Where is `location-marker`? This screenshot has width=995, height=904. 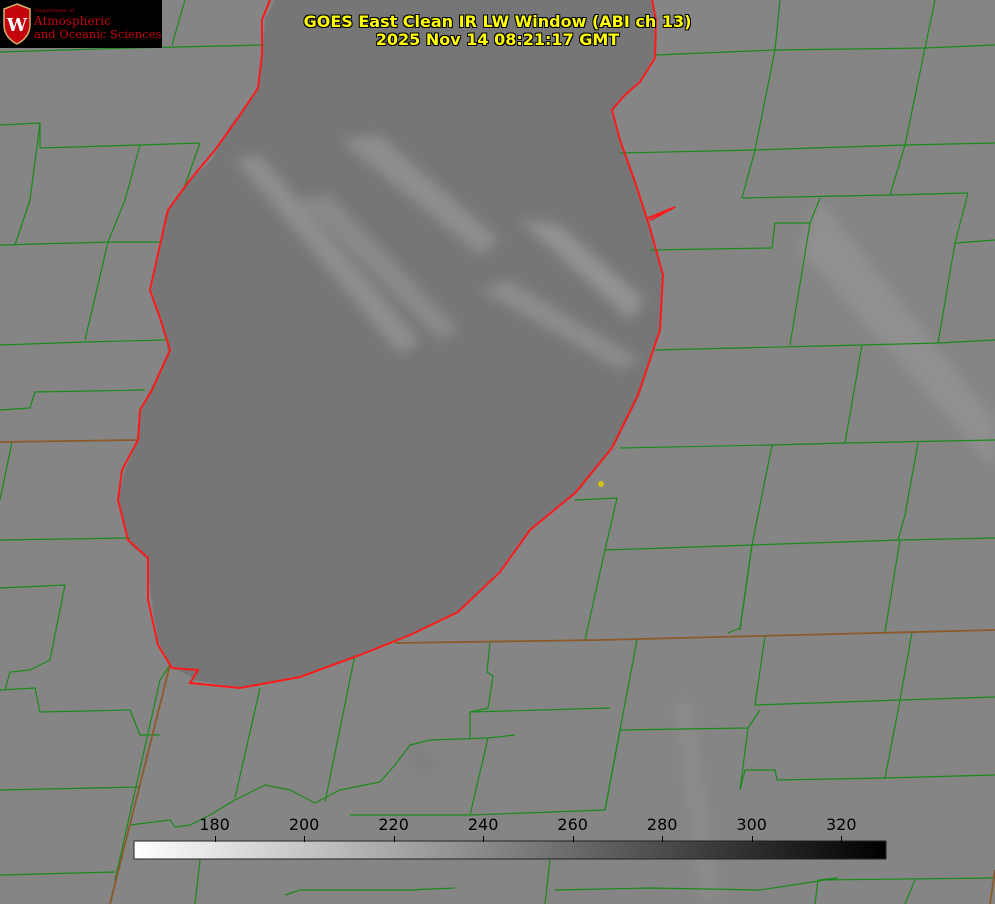 location-marker is located at coordinates (601, 484).